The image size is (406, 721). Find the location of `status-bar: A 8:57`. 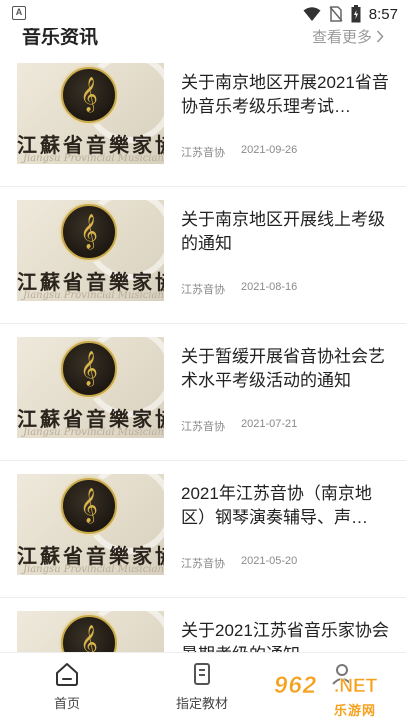

status-bar: A 8:57 is located at coordinates (203, 14).